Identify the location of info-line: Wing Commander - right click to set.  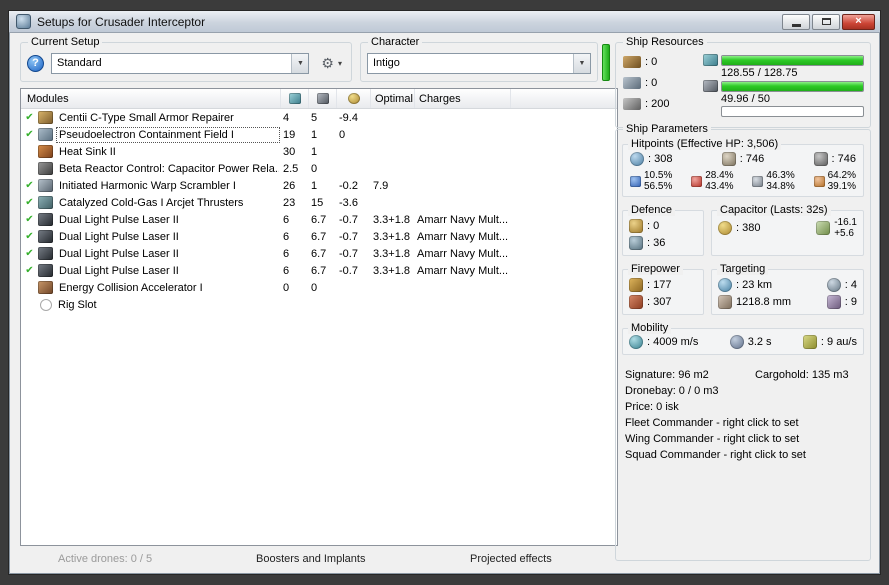
(743, 439).